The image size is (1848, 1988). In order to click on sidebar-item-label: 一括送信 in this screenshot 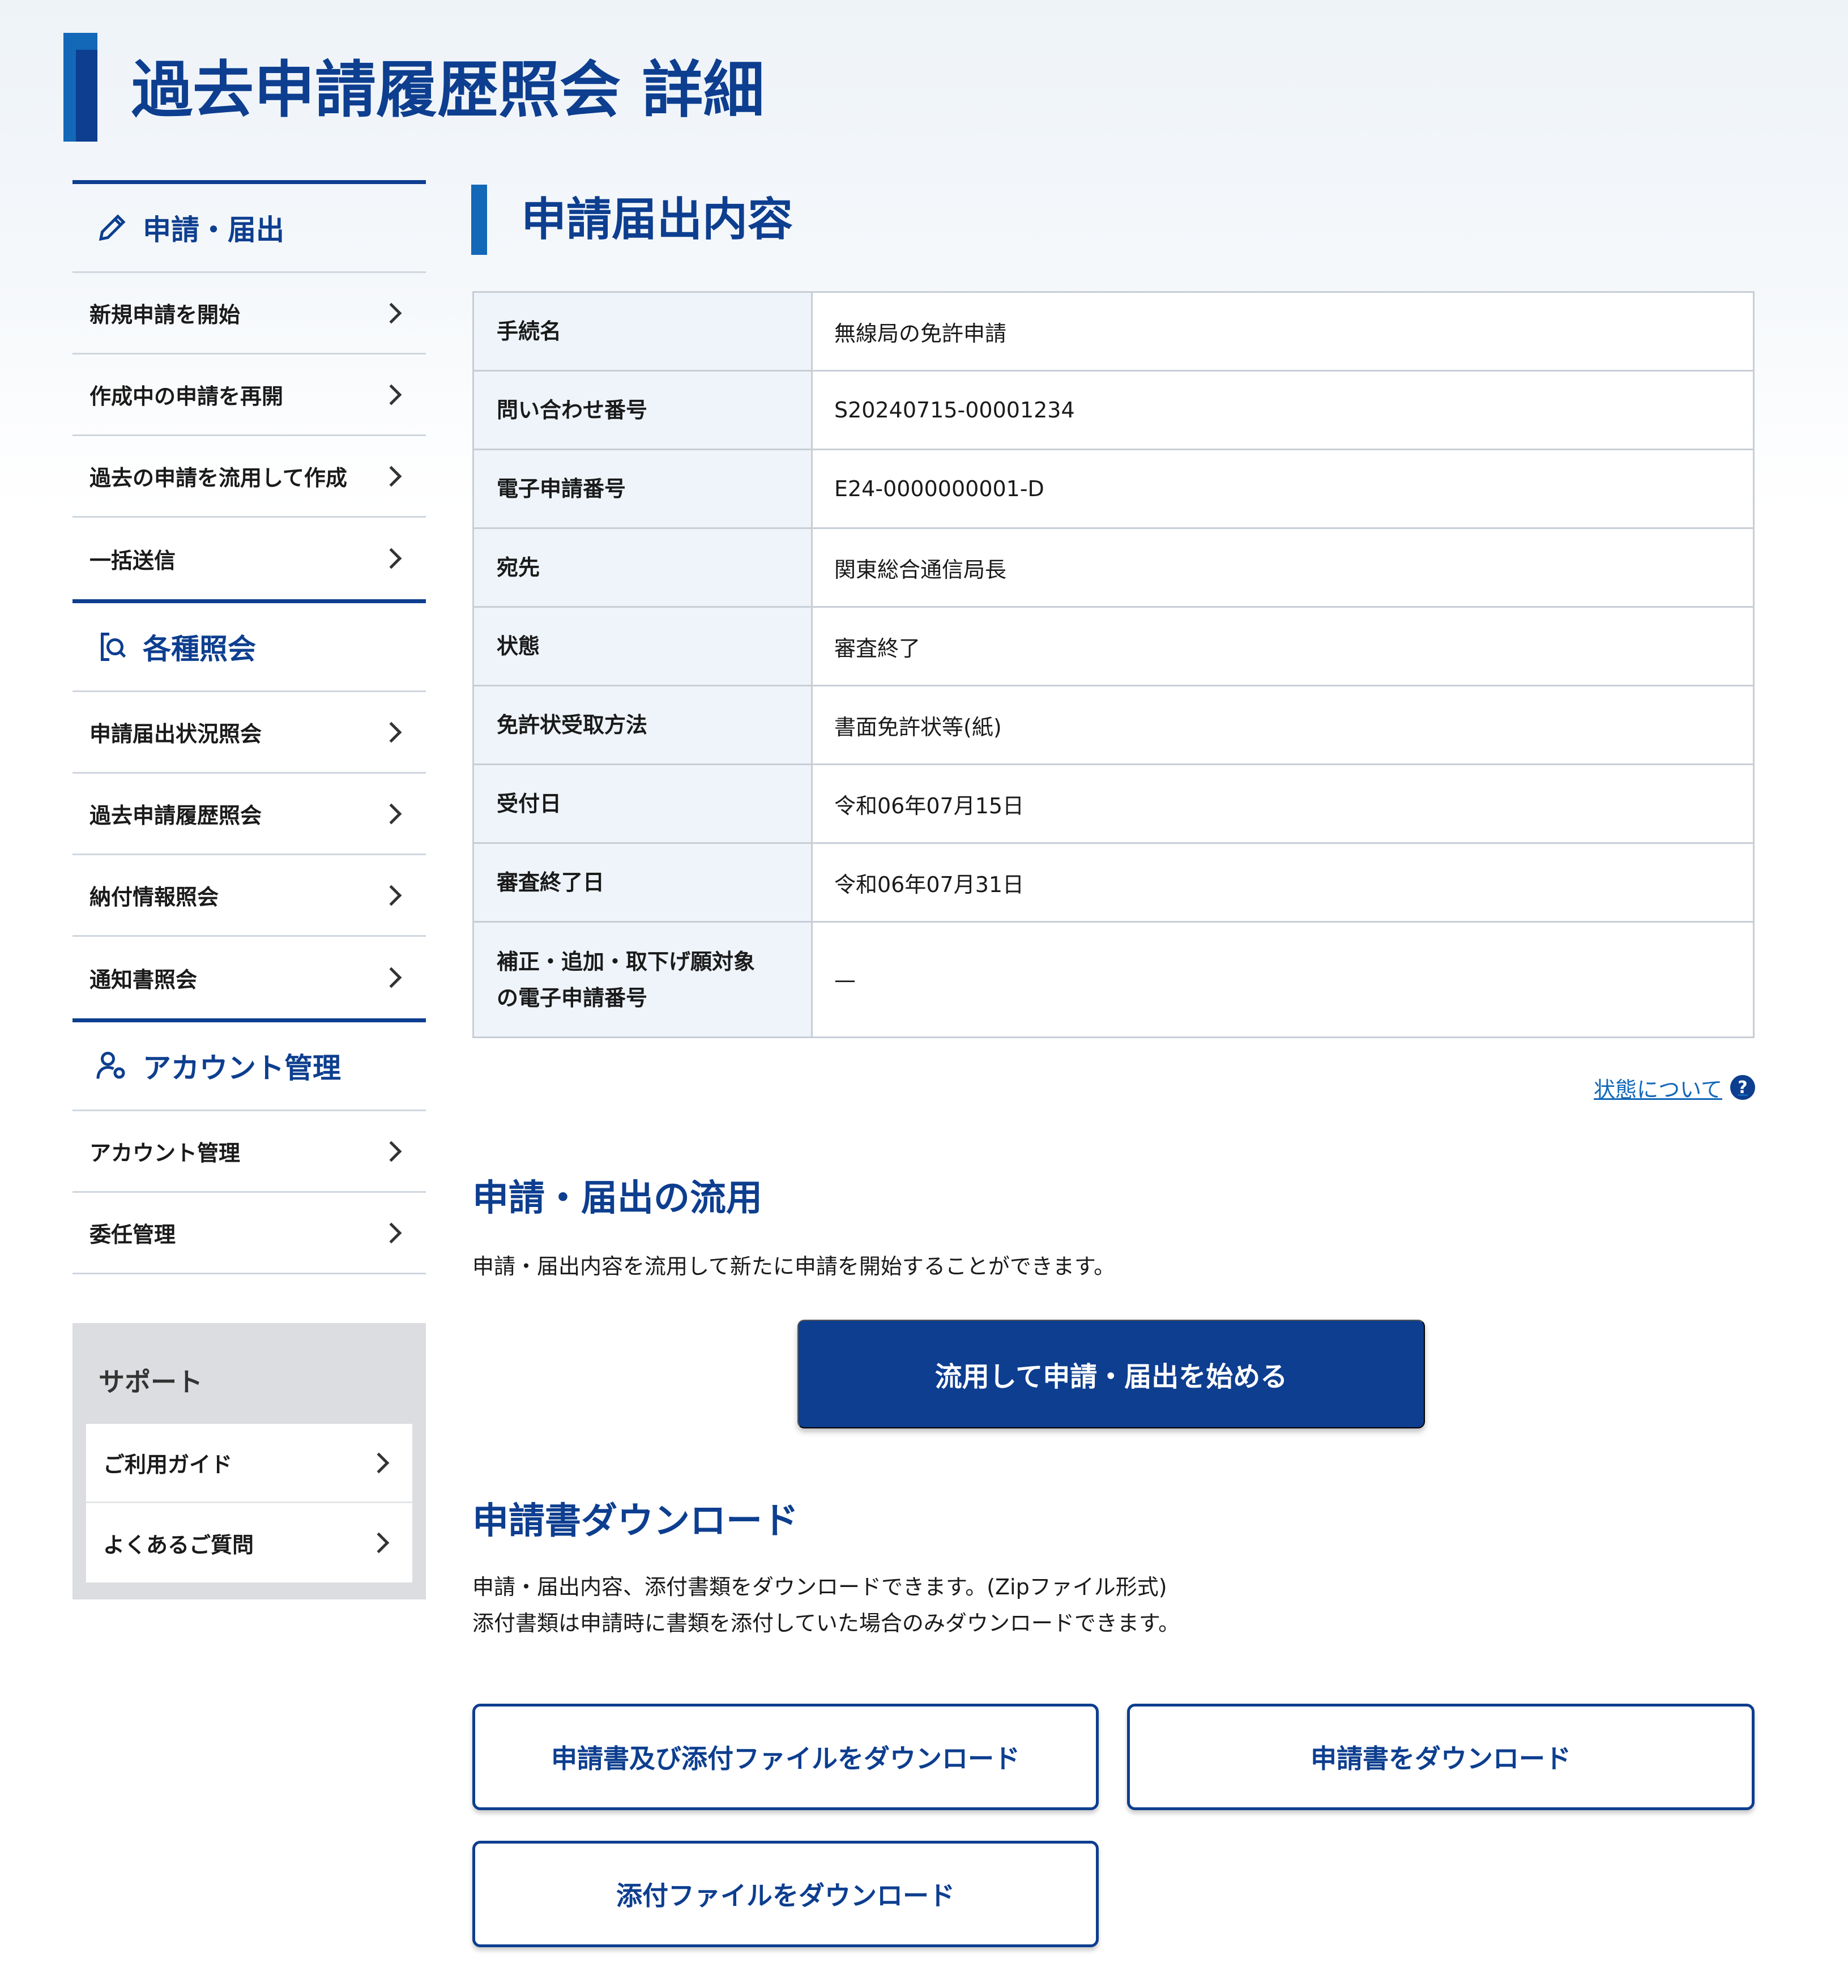, I will do `click(132, 560)`.